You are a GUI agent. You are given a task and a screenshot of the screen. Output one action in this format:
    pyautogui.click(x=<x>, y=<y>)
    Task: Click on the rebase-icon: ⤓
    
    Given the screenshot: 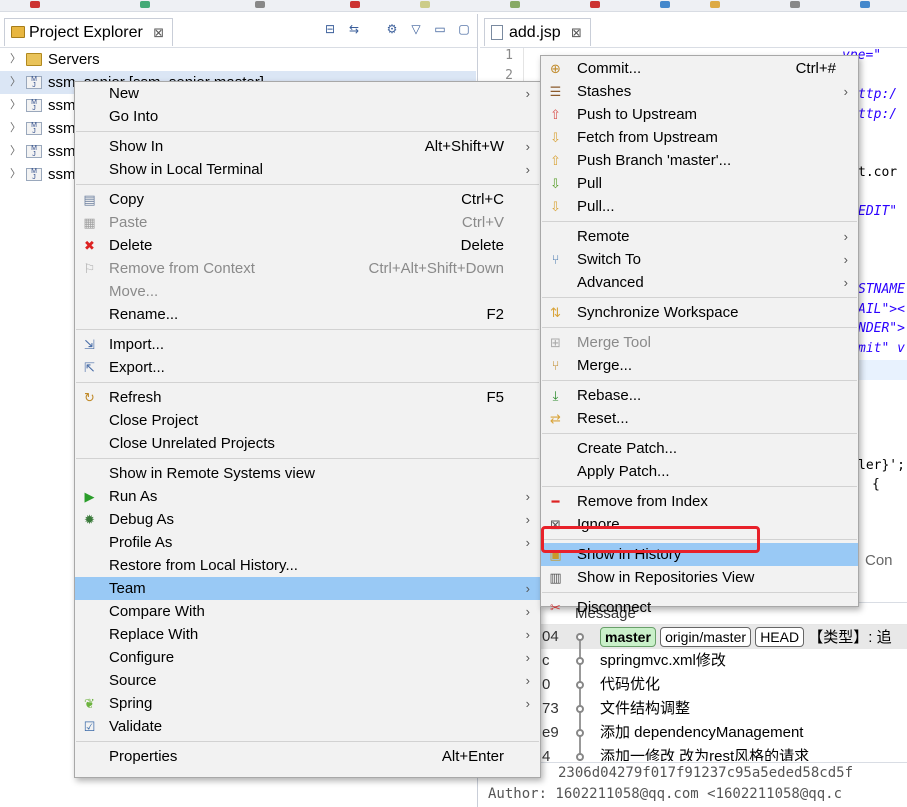 What is the action you would take?
    pyautogui.click(x=555, y=395)
    